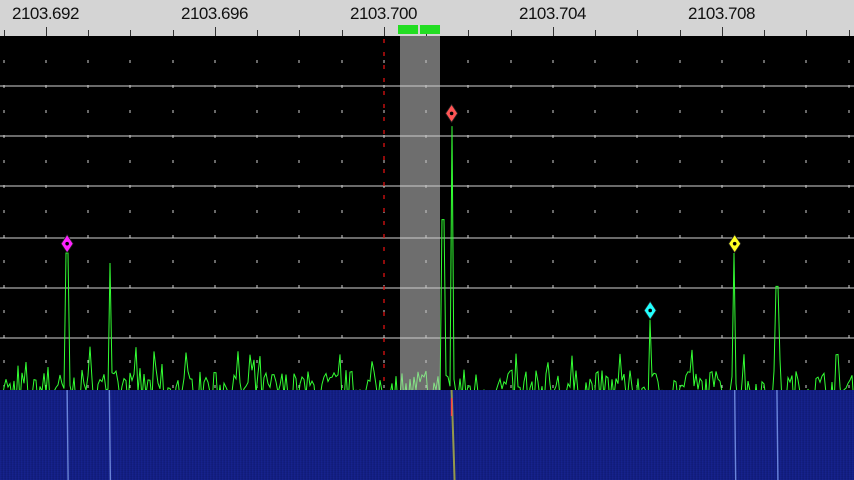  Describe the element at coordinates (45, 13) in the screenshot. I see `freq-label-0: 2103.692` at that location.